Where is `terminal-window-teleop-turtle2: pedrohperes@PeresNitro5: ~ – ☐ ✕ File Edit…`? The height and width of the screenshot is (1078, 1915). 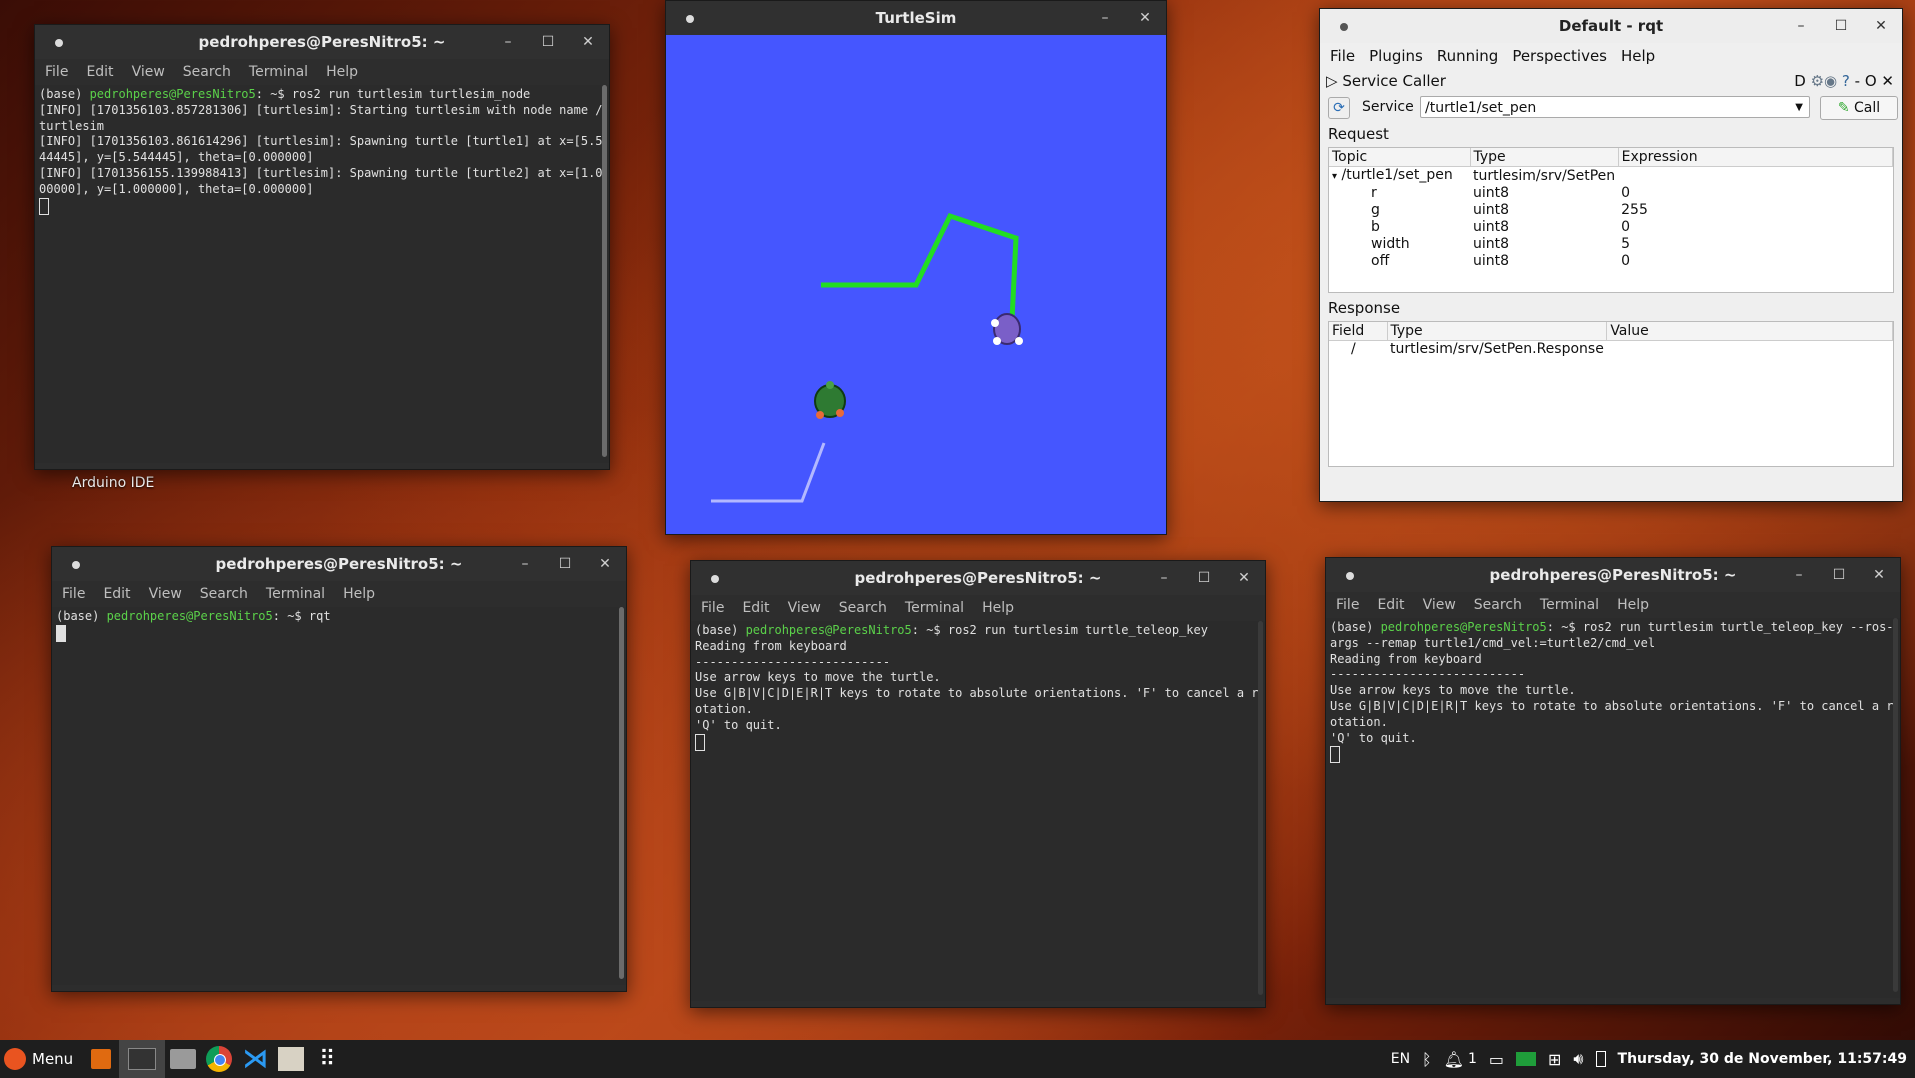
terminal-window-teleop-turtle2: pedrohperes@PeresNitro5: ~ – ☐ ✕ File Edit… is located at coordinates (1613, 781).